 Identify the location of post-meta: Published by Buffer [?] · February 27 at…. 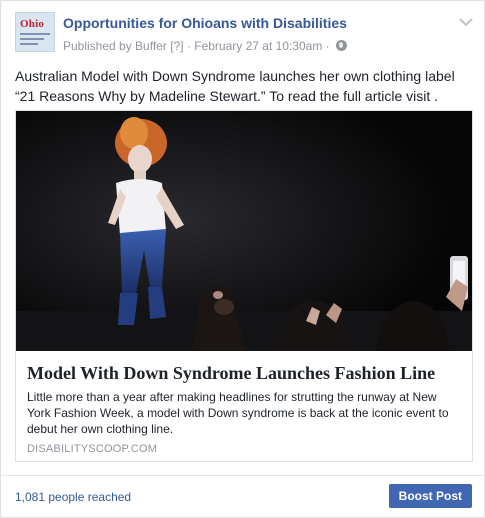
(205, 45).